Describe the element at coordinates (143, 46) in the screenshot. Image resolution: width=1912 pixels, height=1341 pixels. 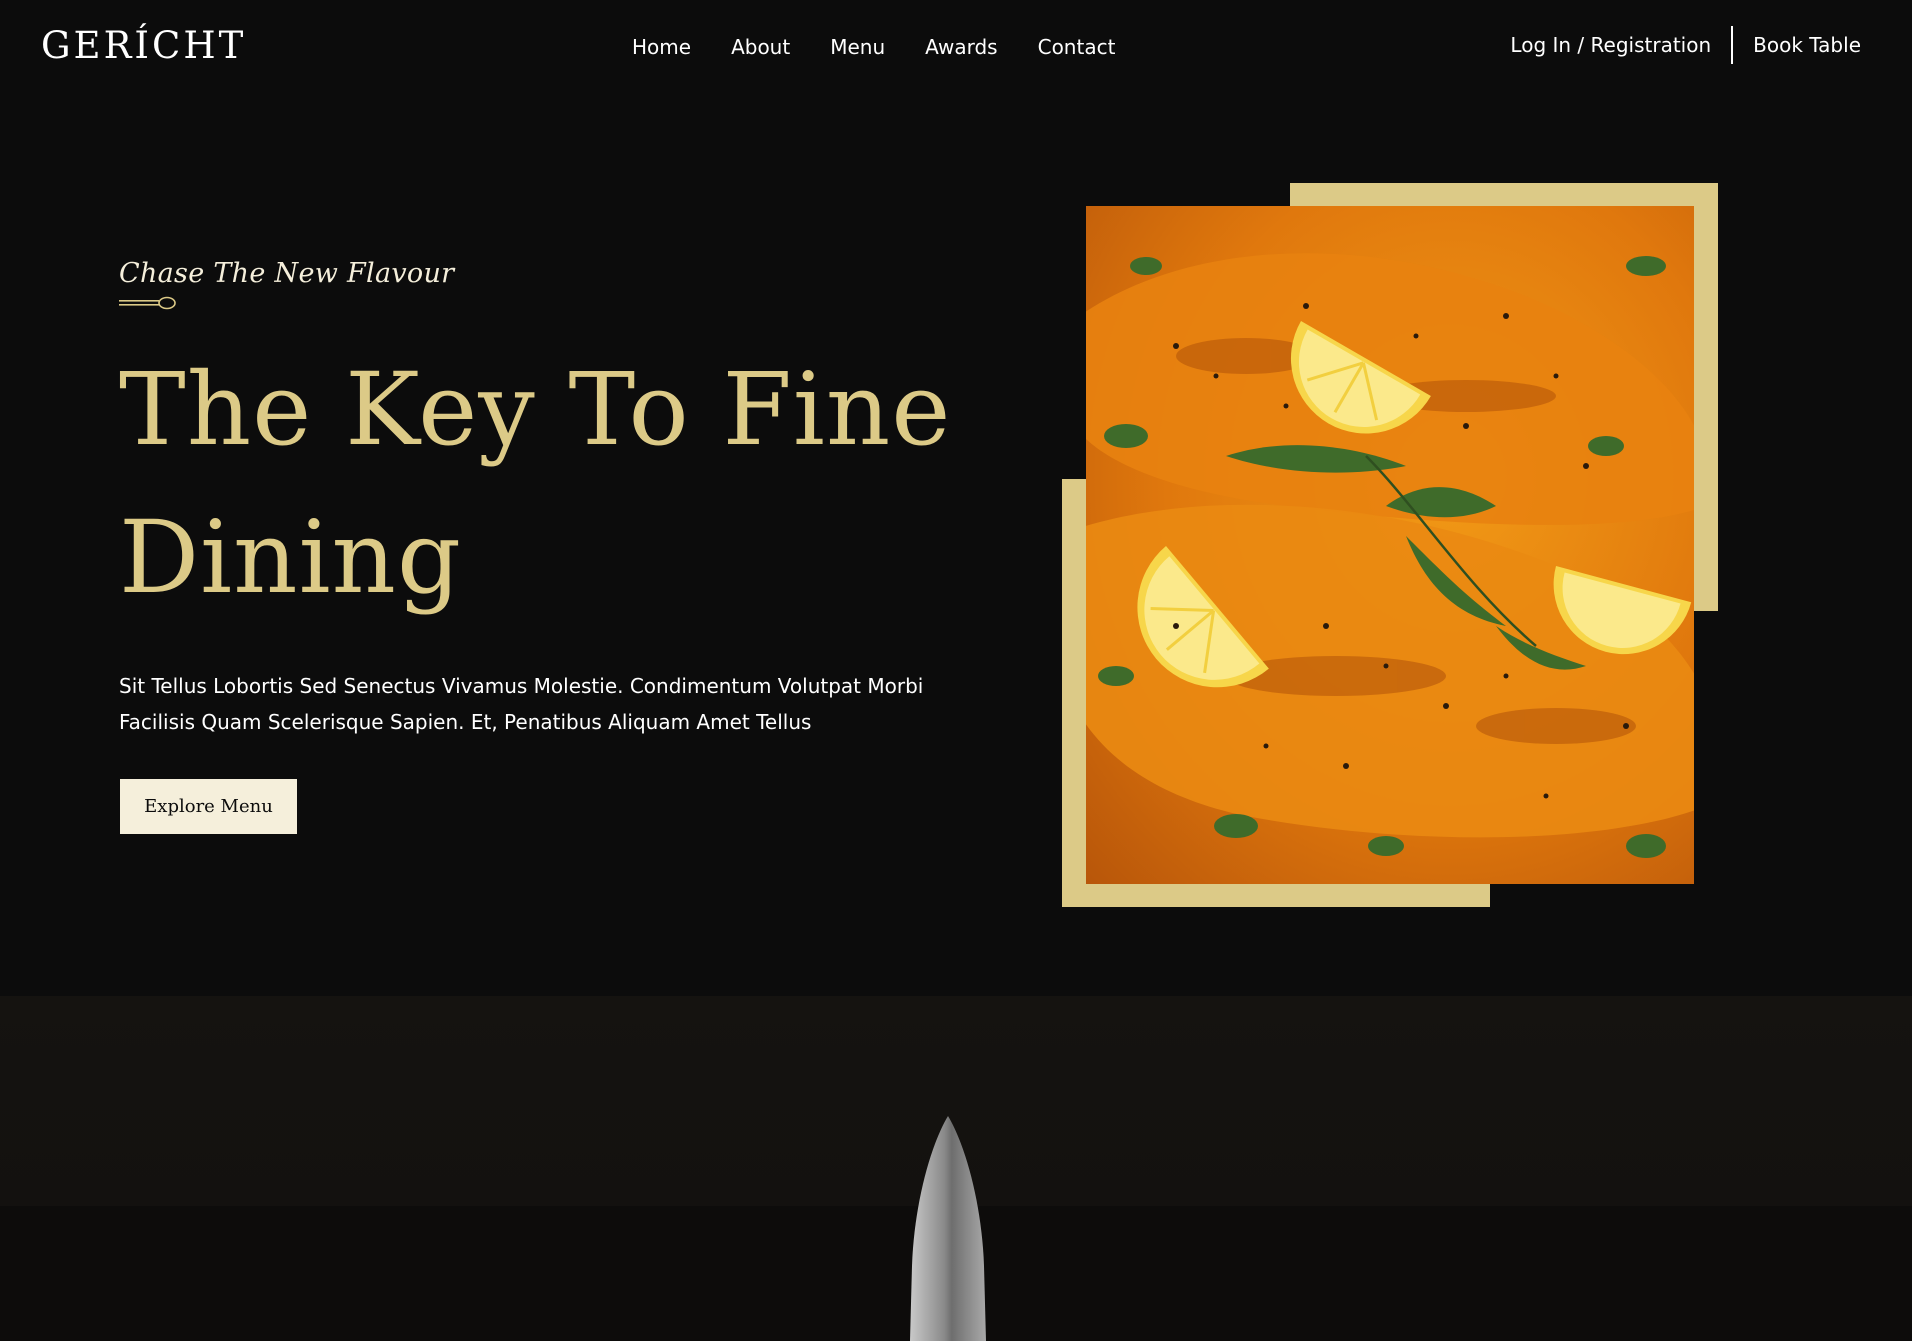
I see `logo: GERÍCHT` at that location.